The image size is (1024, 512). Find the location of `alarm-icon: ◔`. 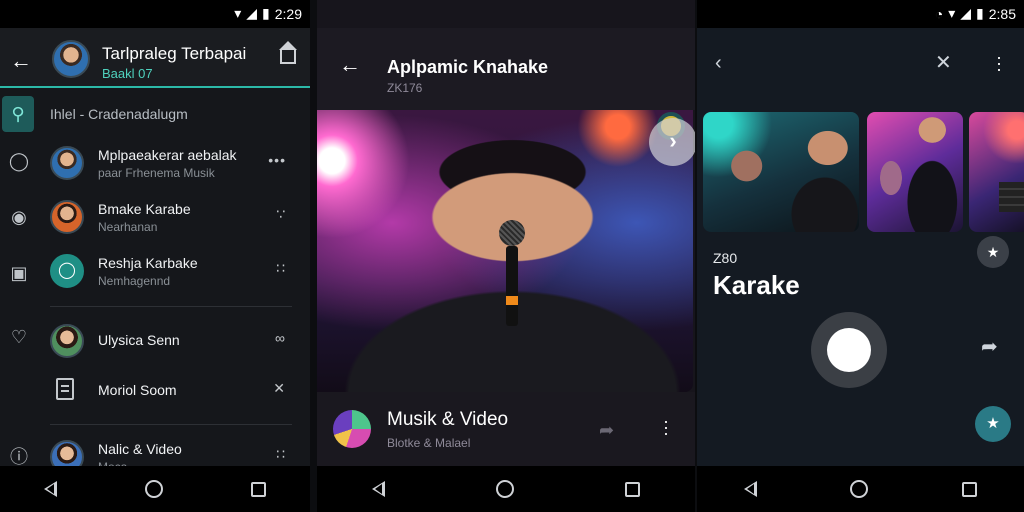

alarm-icon: ◔ is located at coordinates (939, 13).